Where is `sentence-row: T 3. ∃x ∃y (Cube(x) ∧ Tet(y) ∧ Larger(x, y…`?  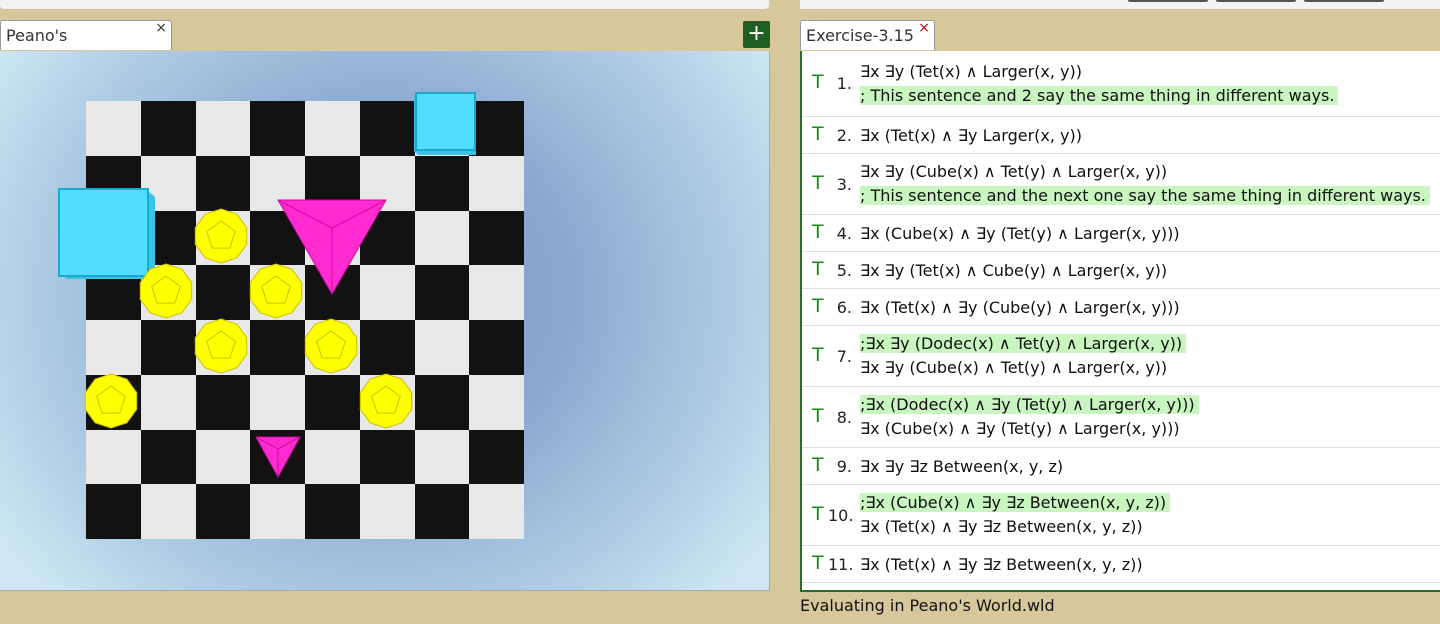
sentence-row: T 3. ∃x ∃y (Cube(x) ∧ Tet(y) ∧ Larger(x, y… is located at coordinates (1121, 184).